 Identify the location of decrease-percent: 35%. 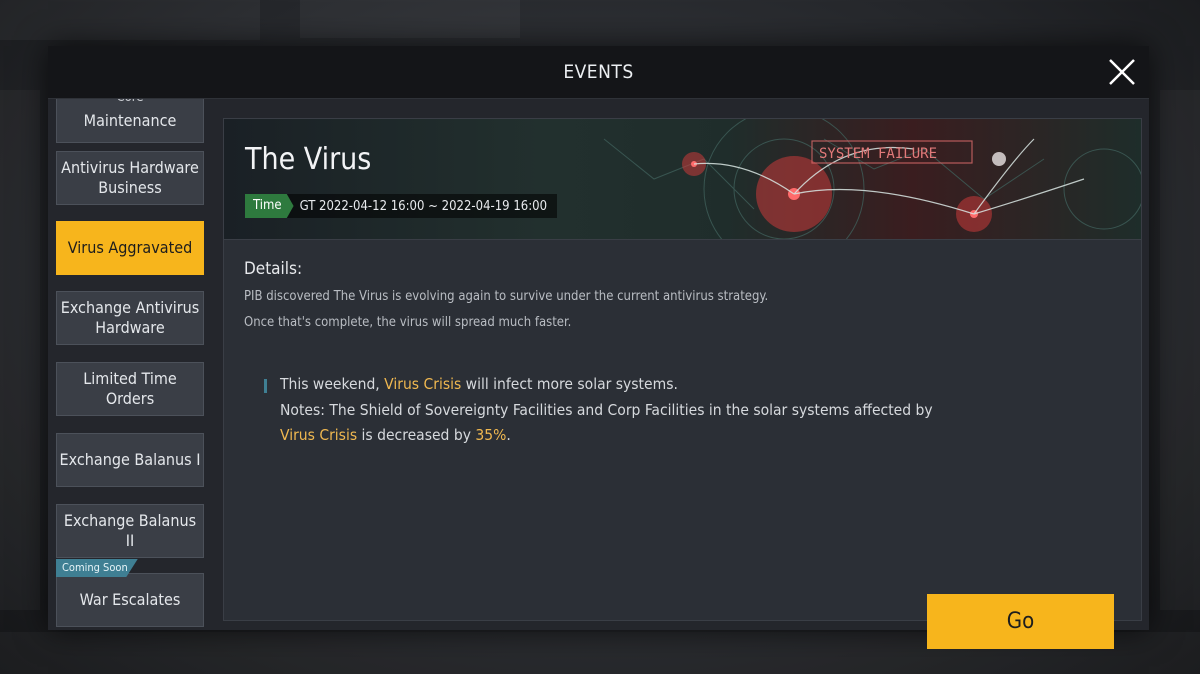
(491, 435).